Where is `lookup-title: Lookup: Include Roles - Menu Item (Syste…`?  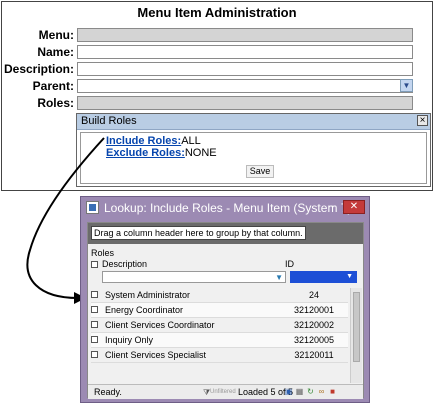 lookup-title: Lookup: Include Roles - Menu Item (Syste… is located at coordinates (228, 208).